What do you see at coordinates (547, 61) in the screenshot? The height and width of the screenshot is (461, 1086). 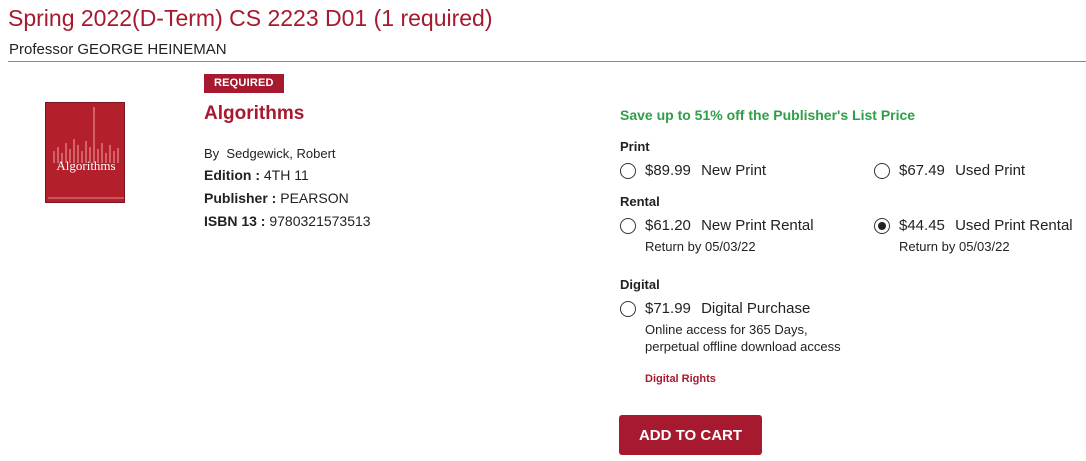 I see `divider` at bounding box center [547, 61].